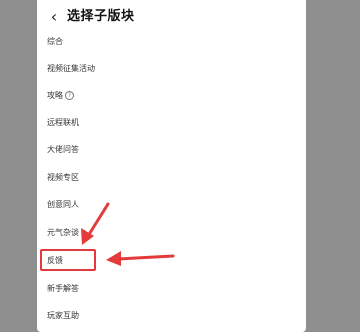 The width and height of the screenshot is (360, 332). Describe the element at coordinates (63, 122) in the screenshot. I see `item-label: 远程联机` at that location.